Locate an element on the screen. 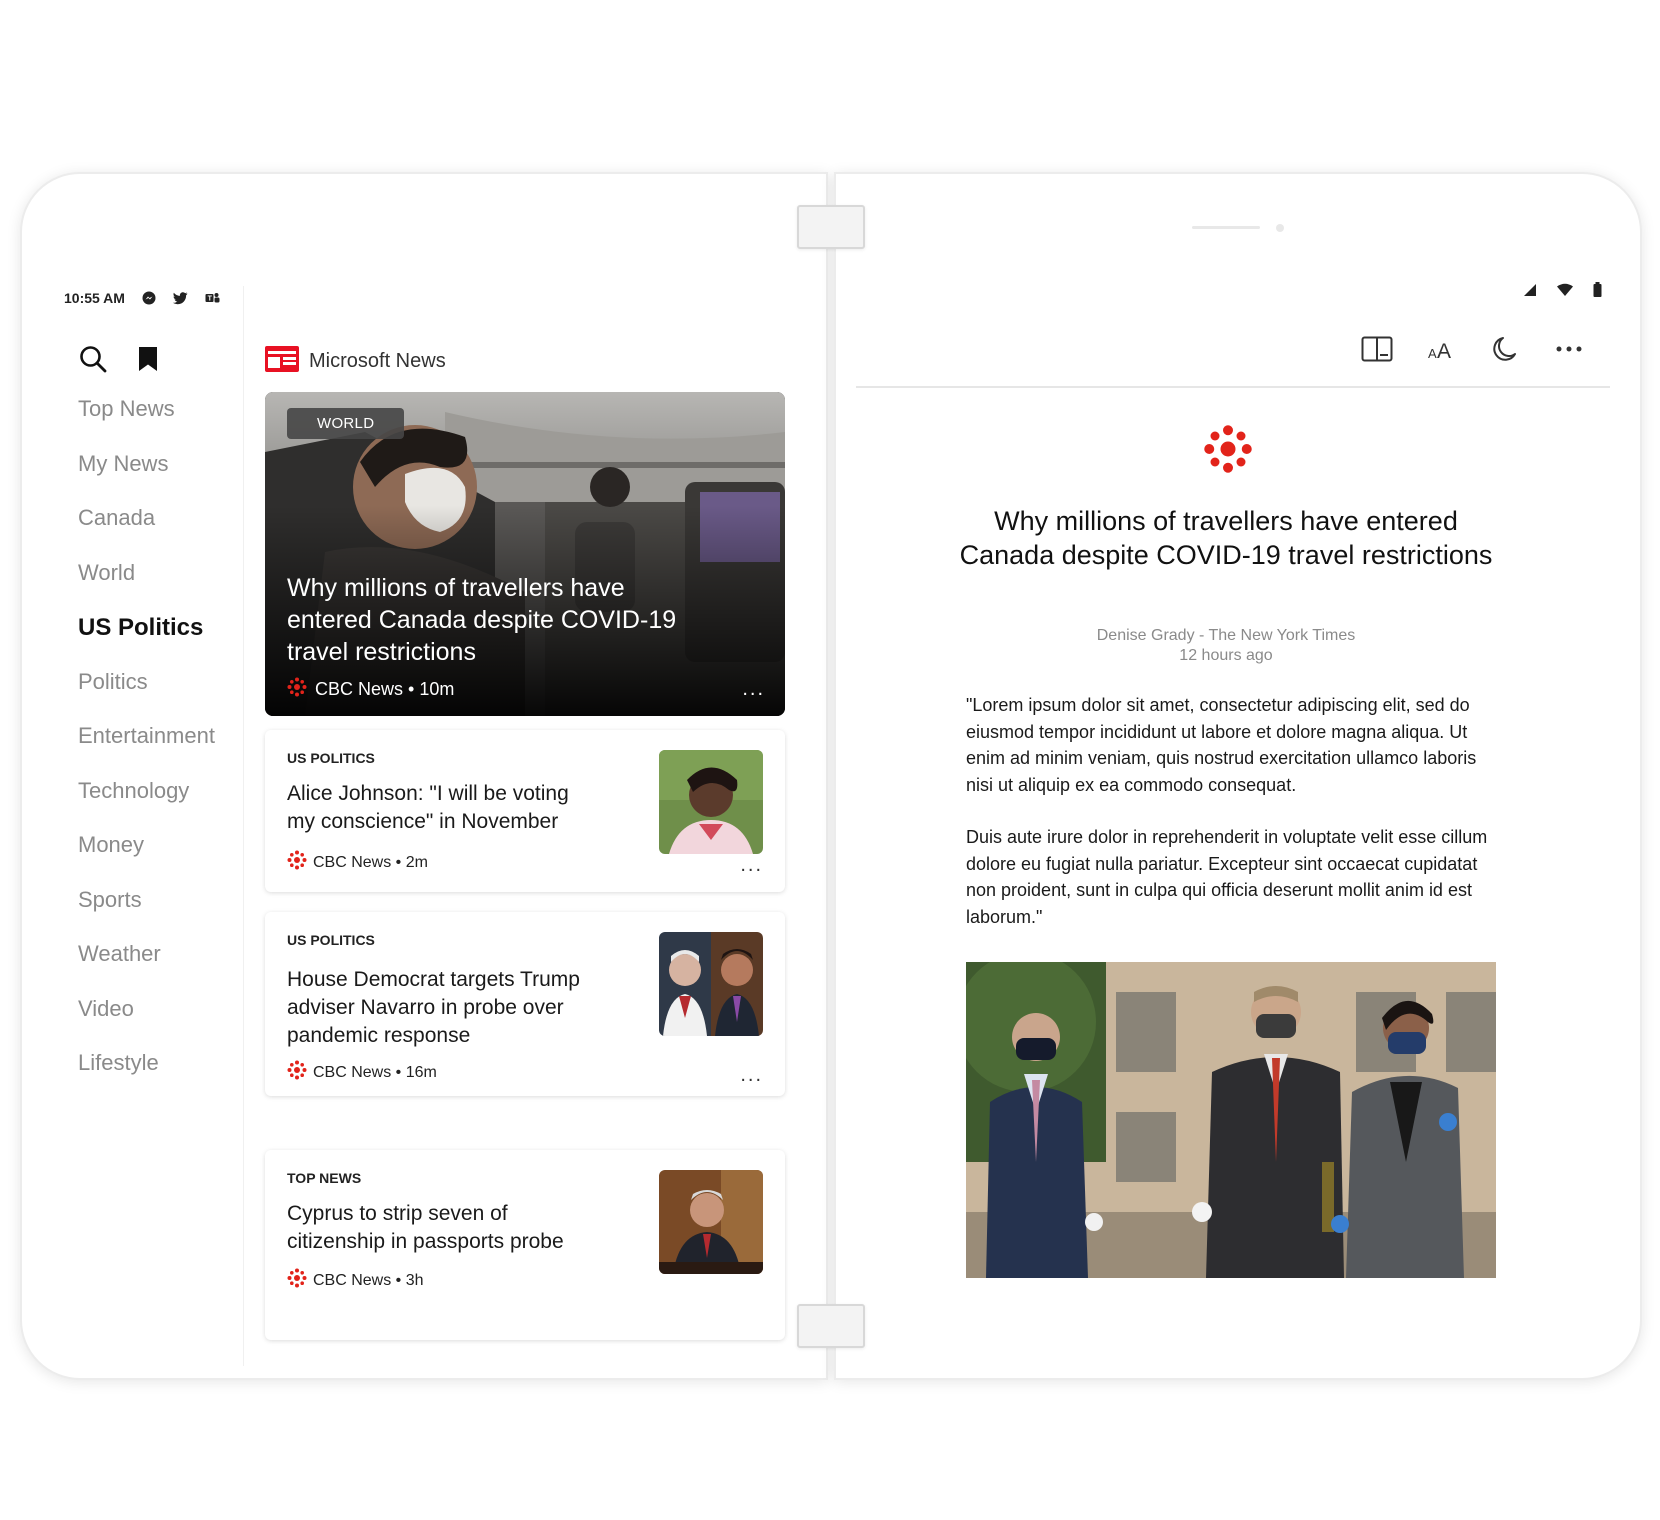  article-time: 12 hours ago is located at coordinates (1226, 655).